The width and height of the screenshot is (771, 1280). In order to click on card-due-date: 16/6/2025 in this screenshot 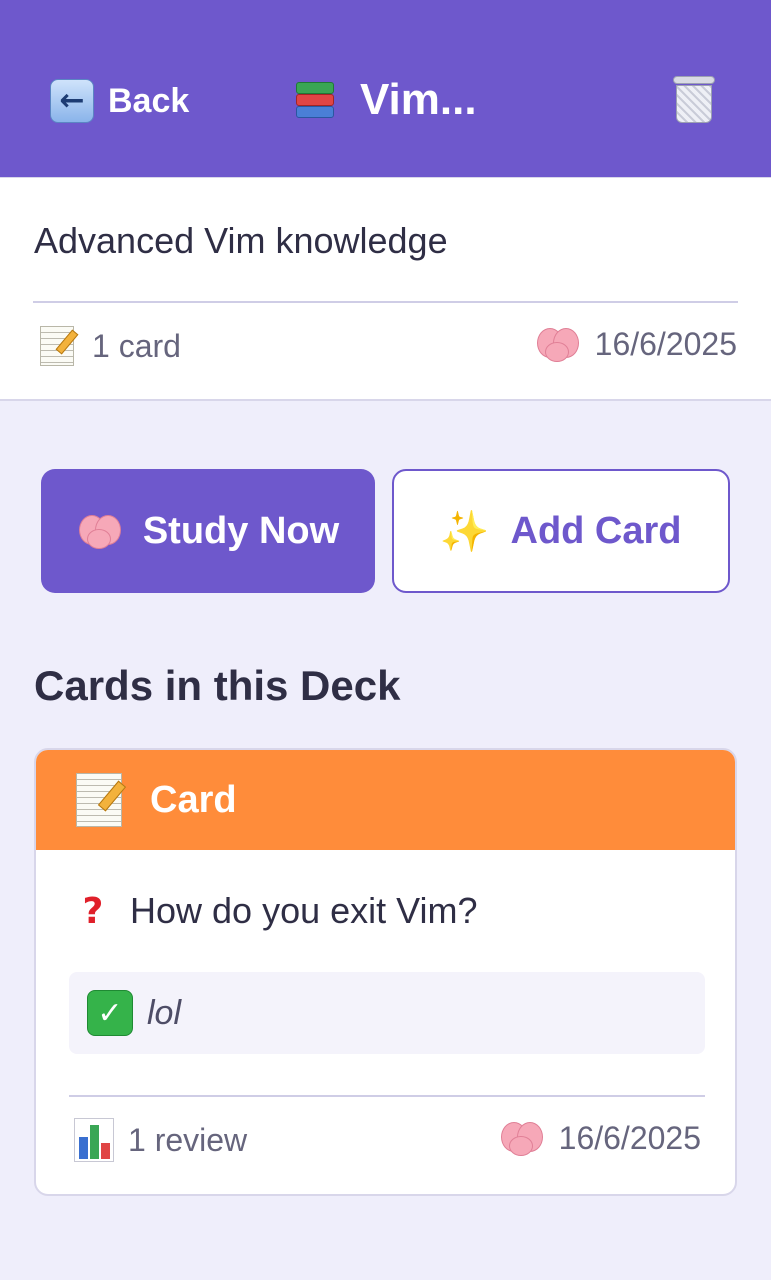, I will do `click(600, 1138)`.